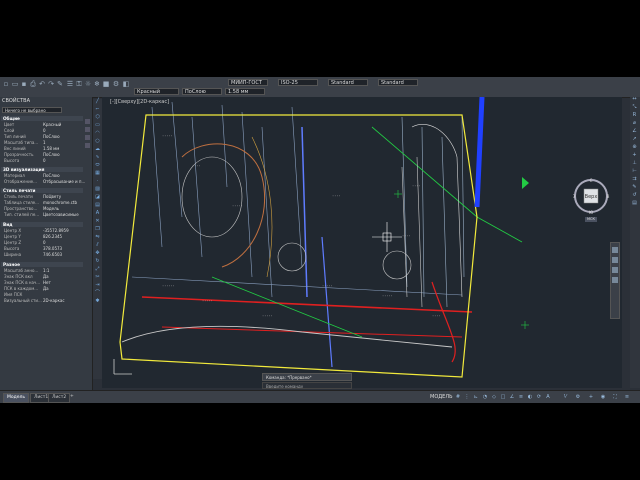 This screenshot has width=640, height=480. Describe the element at coordinates (97, 237) in the screenshot. I see `mirror-icon: ⇋` at that location.